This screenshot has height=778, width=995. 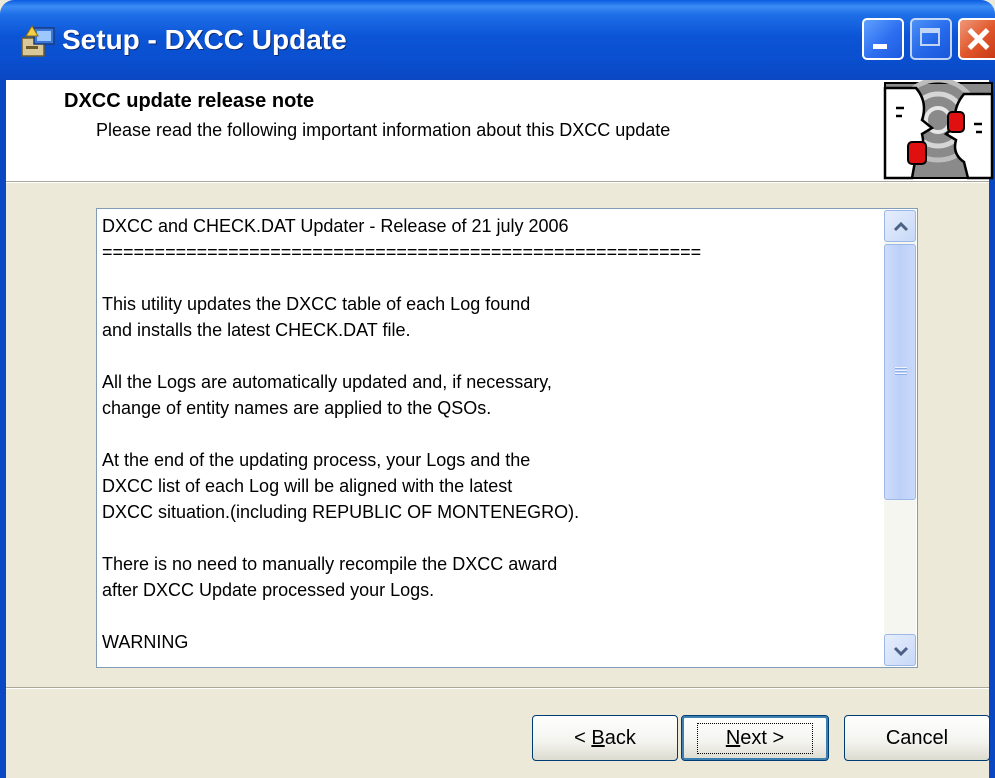 I want to click on scroll-up-button, so click(x=900, y=226).